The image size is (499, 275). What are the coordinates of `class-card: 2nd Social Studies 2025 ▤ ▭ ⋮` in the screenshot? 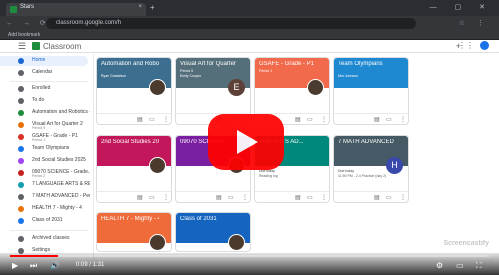 It's located at (134, 169).